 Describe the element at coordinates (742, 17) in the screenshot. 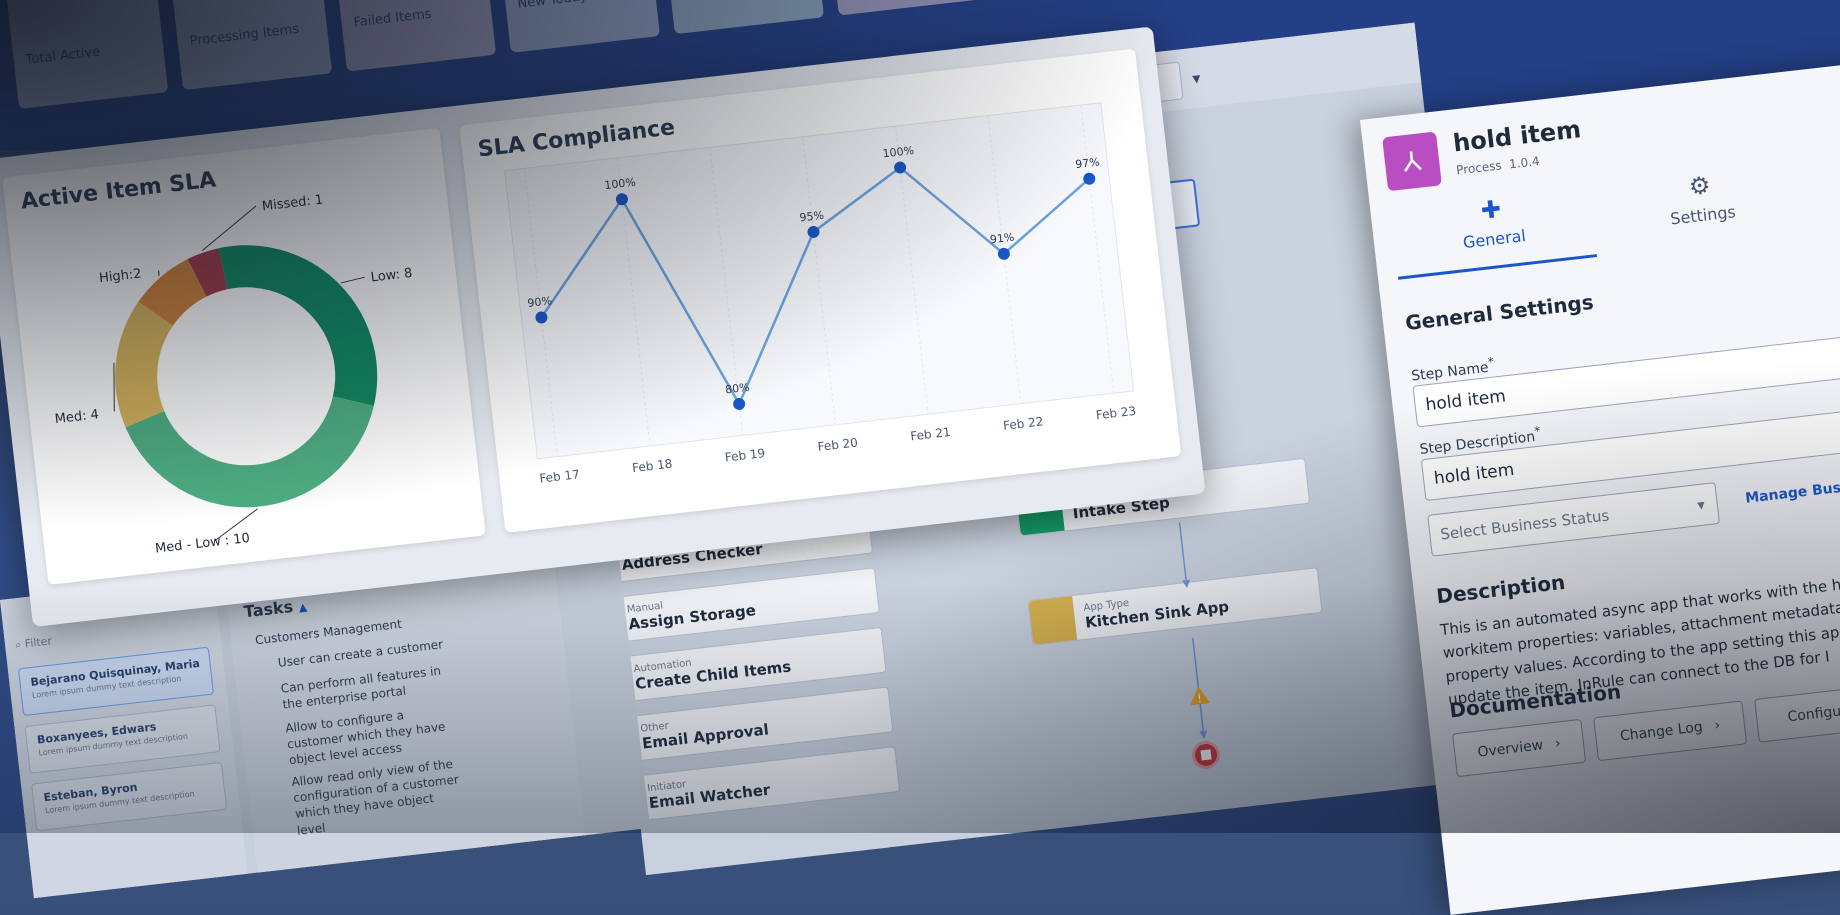

I see `stat-card: ItemsCompleted Today` at that location.